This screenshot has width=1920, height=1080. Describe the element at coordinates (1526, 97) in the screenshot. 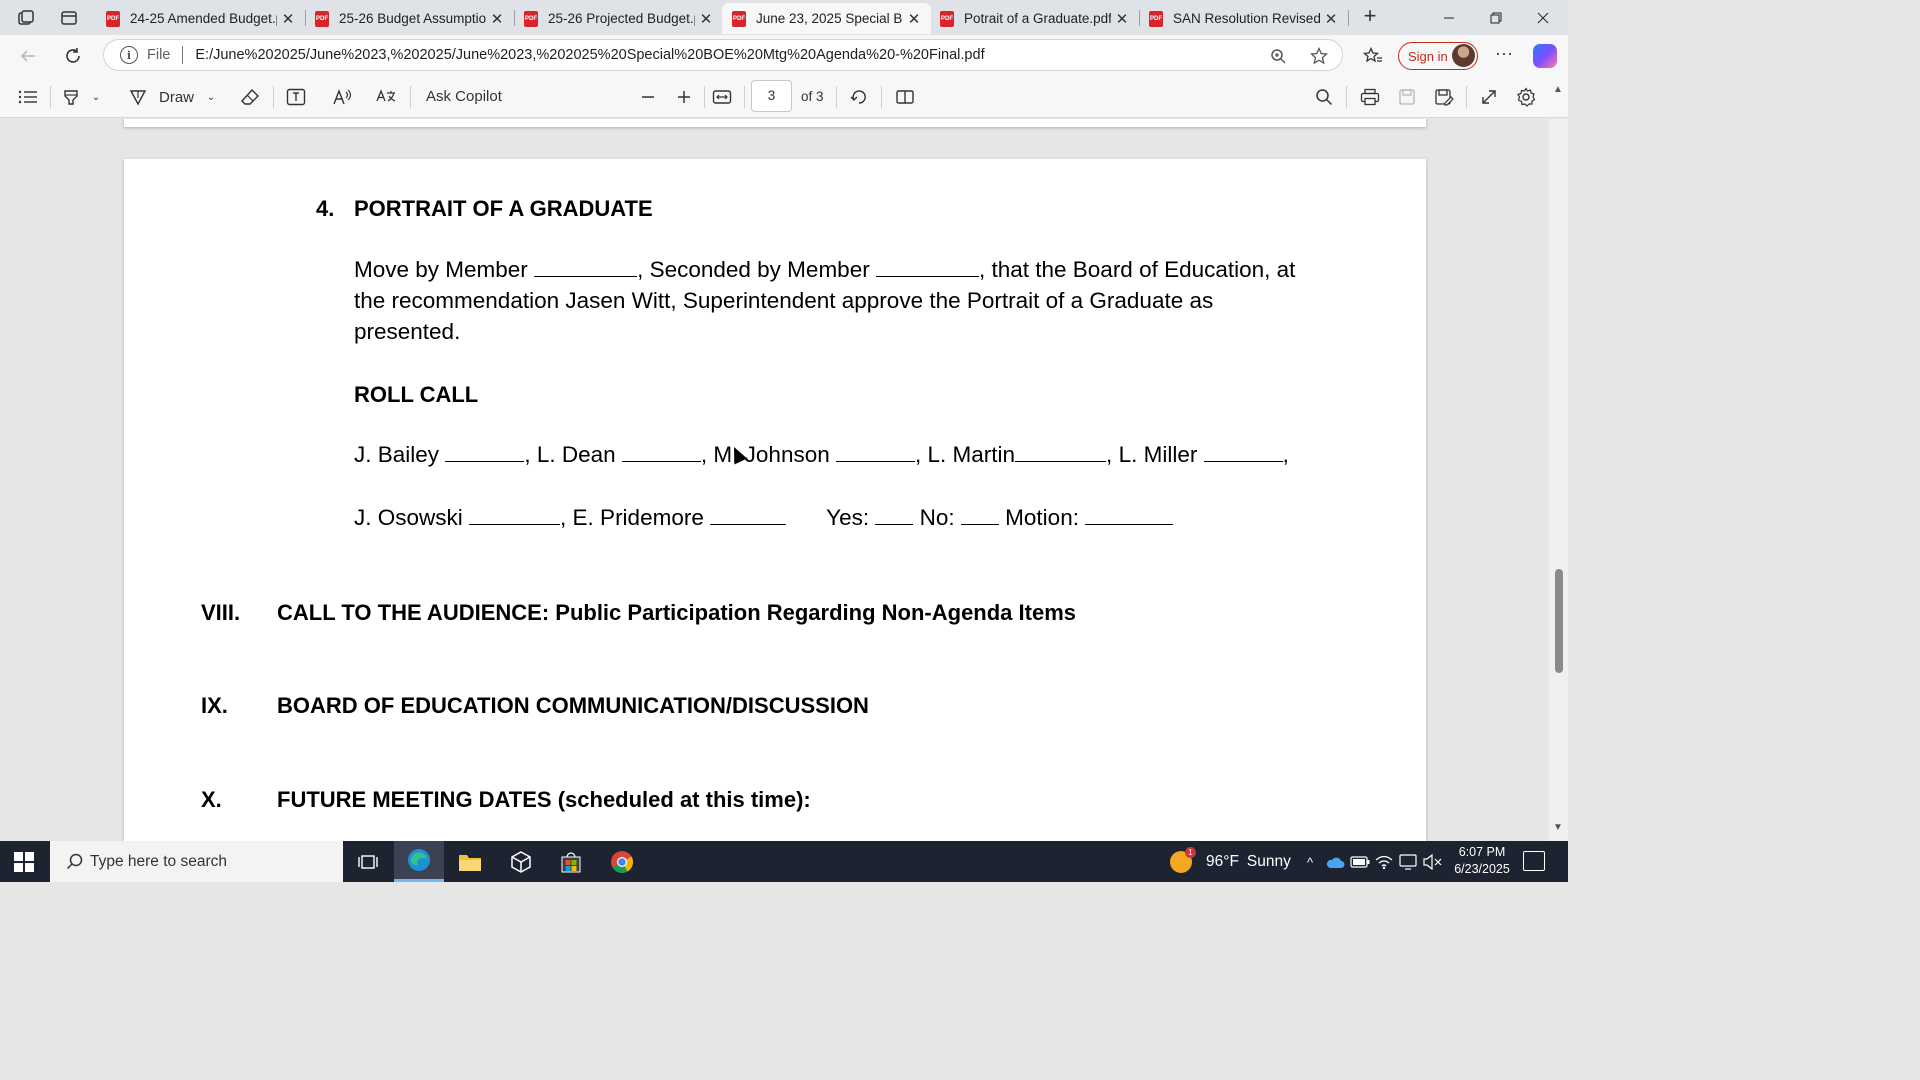

I see `settings-gear-icon` at that location.